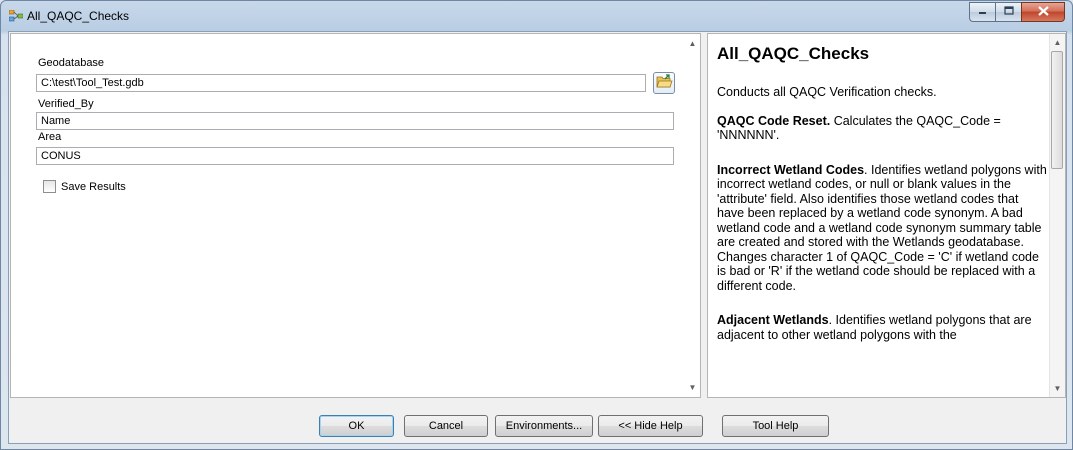  I want to click on close-button, so click(1043, 12).